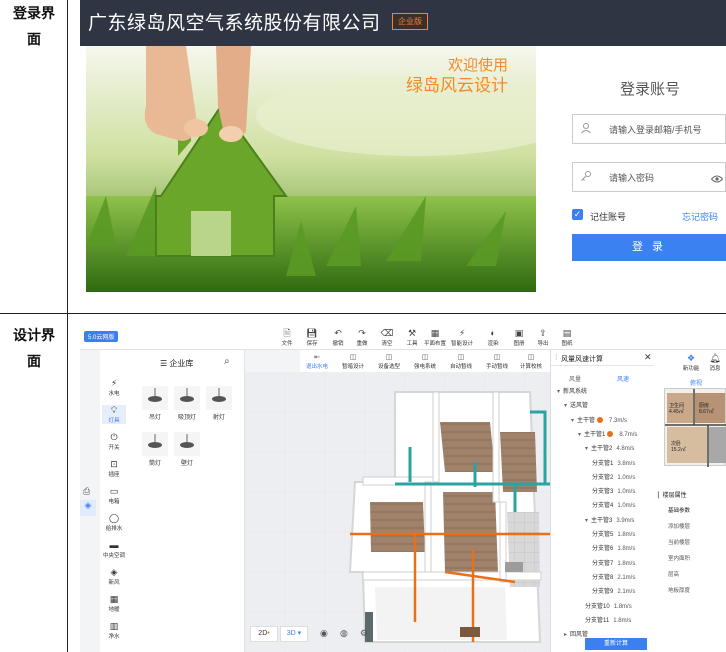 The image size is (726, 652). Describe the element at coordinates (613, 590) in the screenshot. I see `airflow-row: 分支管9 2.1m/s` at that location.